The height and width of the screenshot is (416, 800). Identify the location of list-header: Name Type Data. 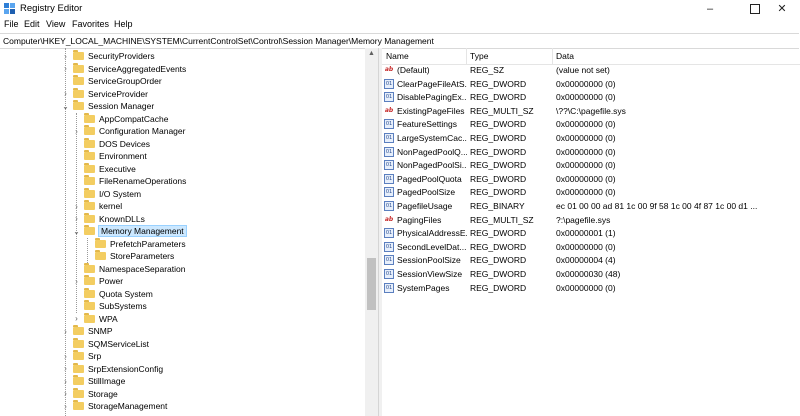
(591, 56).